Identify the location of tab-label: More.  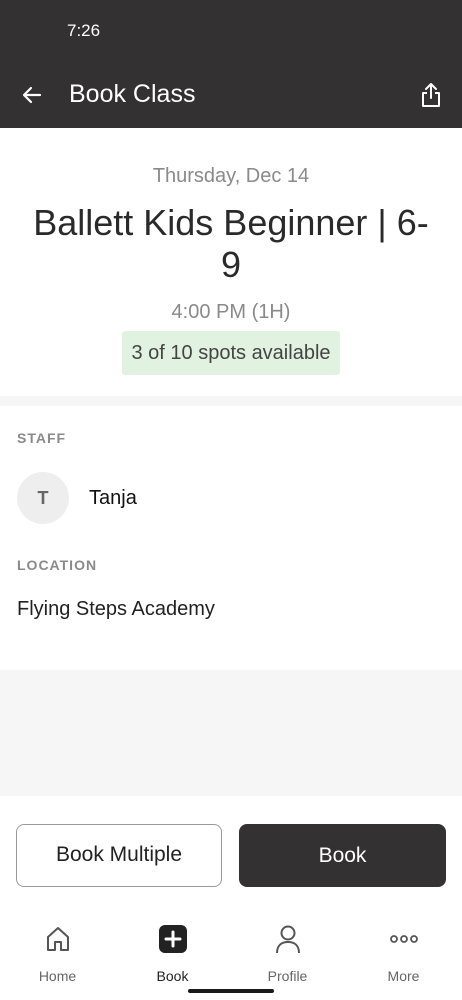
(403, 976).